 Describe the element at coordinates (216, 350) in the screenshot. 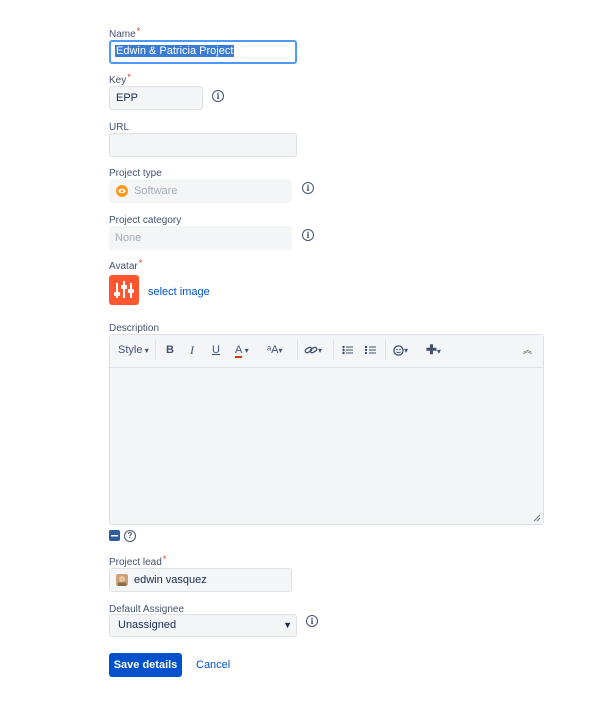

I see `underline-button: U` at that location.